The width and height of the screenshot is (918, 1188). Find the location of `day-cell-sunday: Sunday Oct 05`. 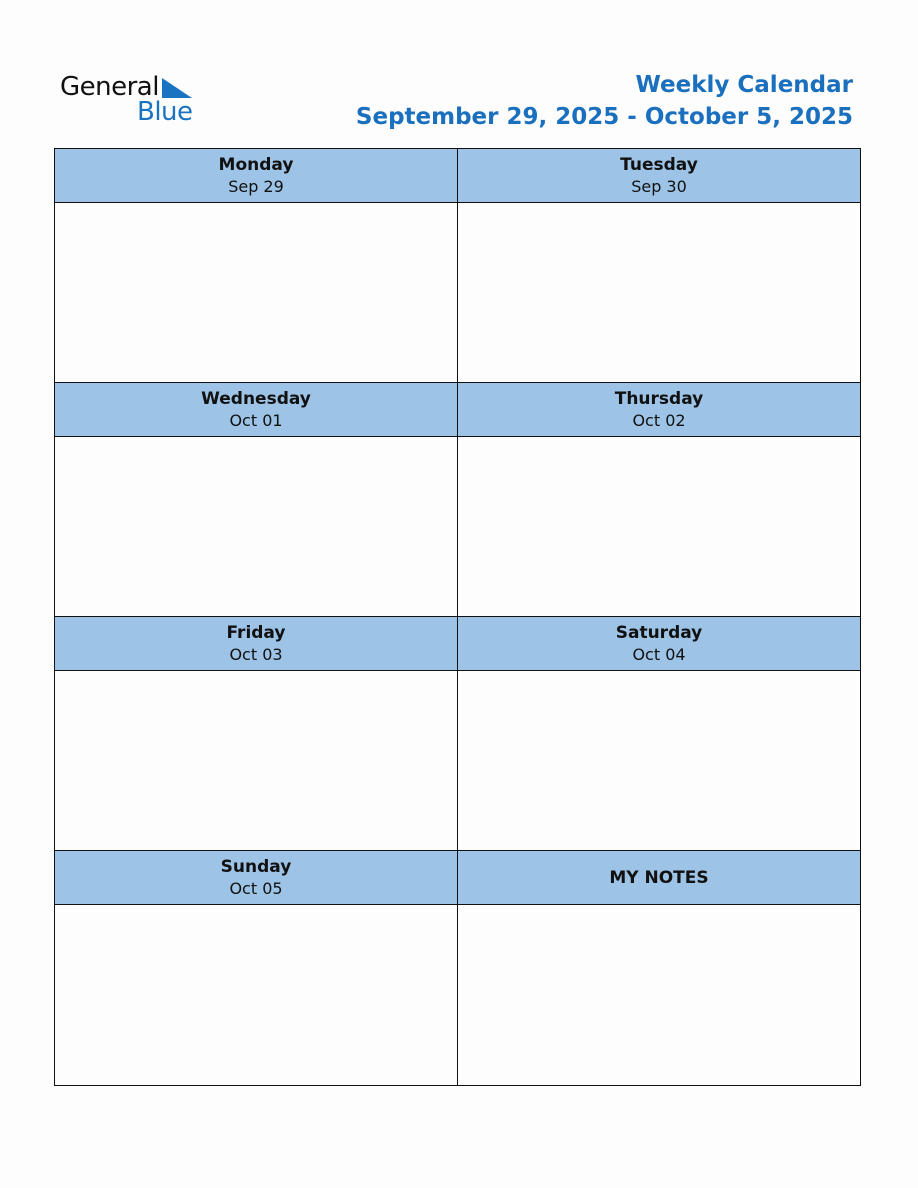

day-cell-sunday: Sunday Oct 05 is located at coordinates (256, 968).